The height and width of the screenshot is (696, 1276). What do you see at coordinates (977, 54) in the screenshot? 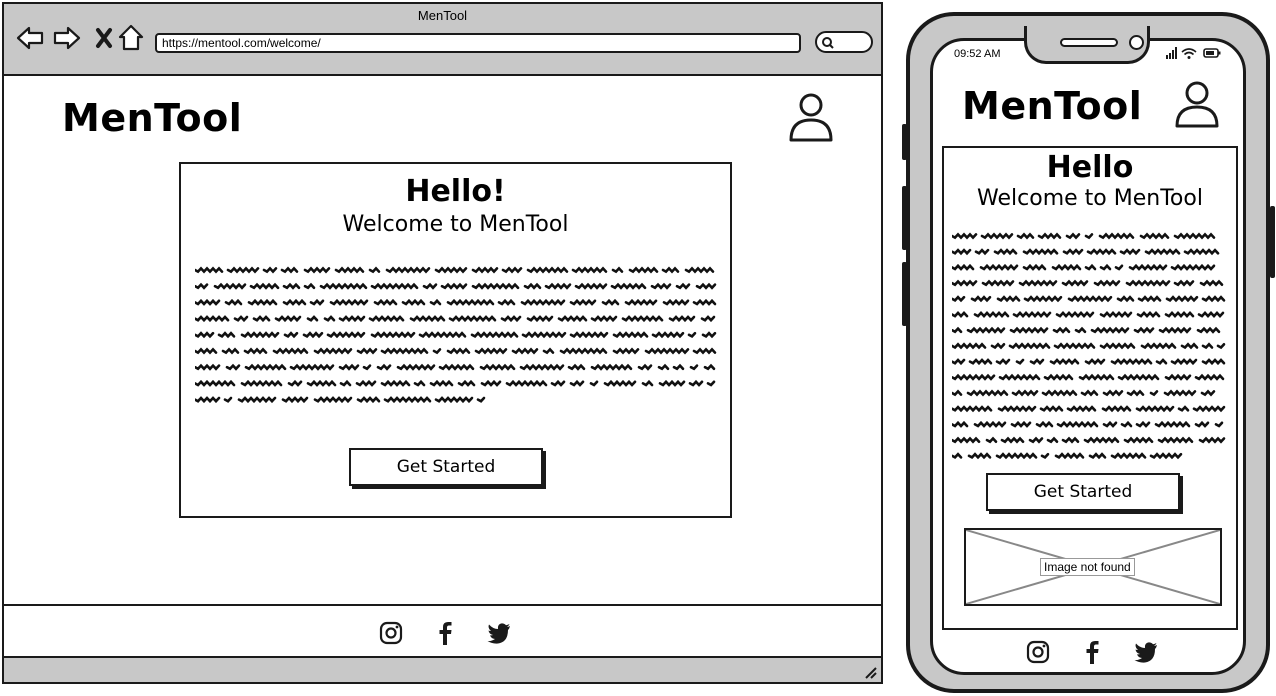
I see `status-time: 09:52 AM` at bounding box center [977, 54].